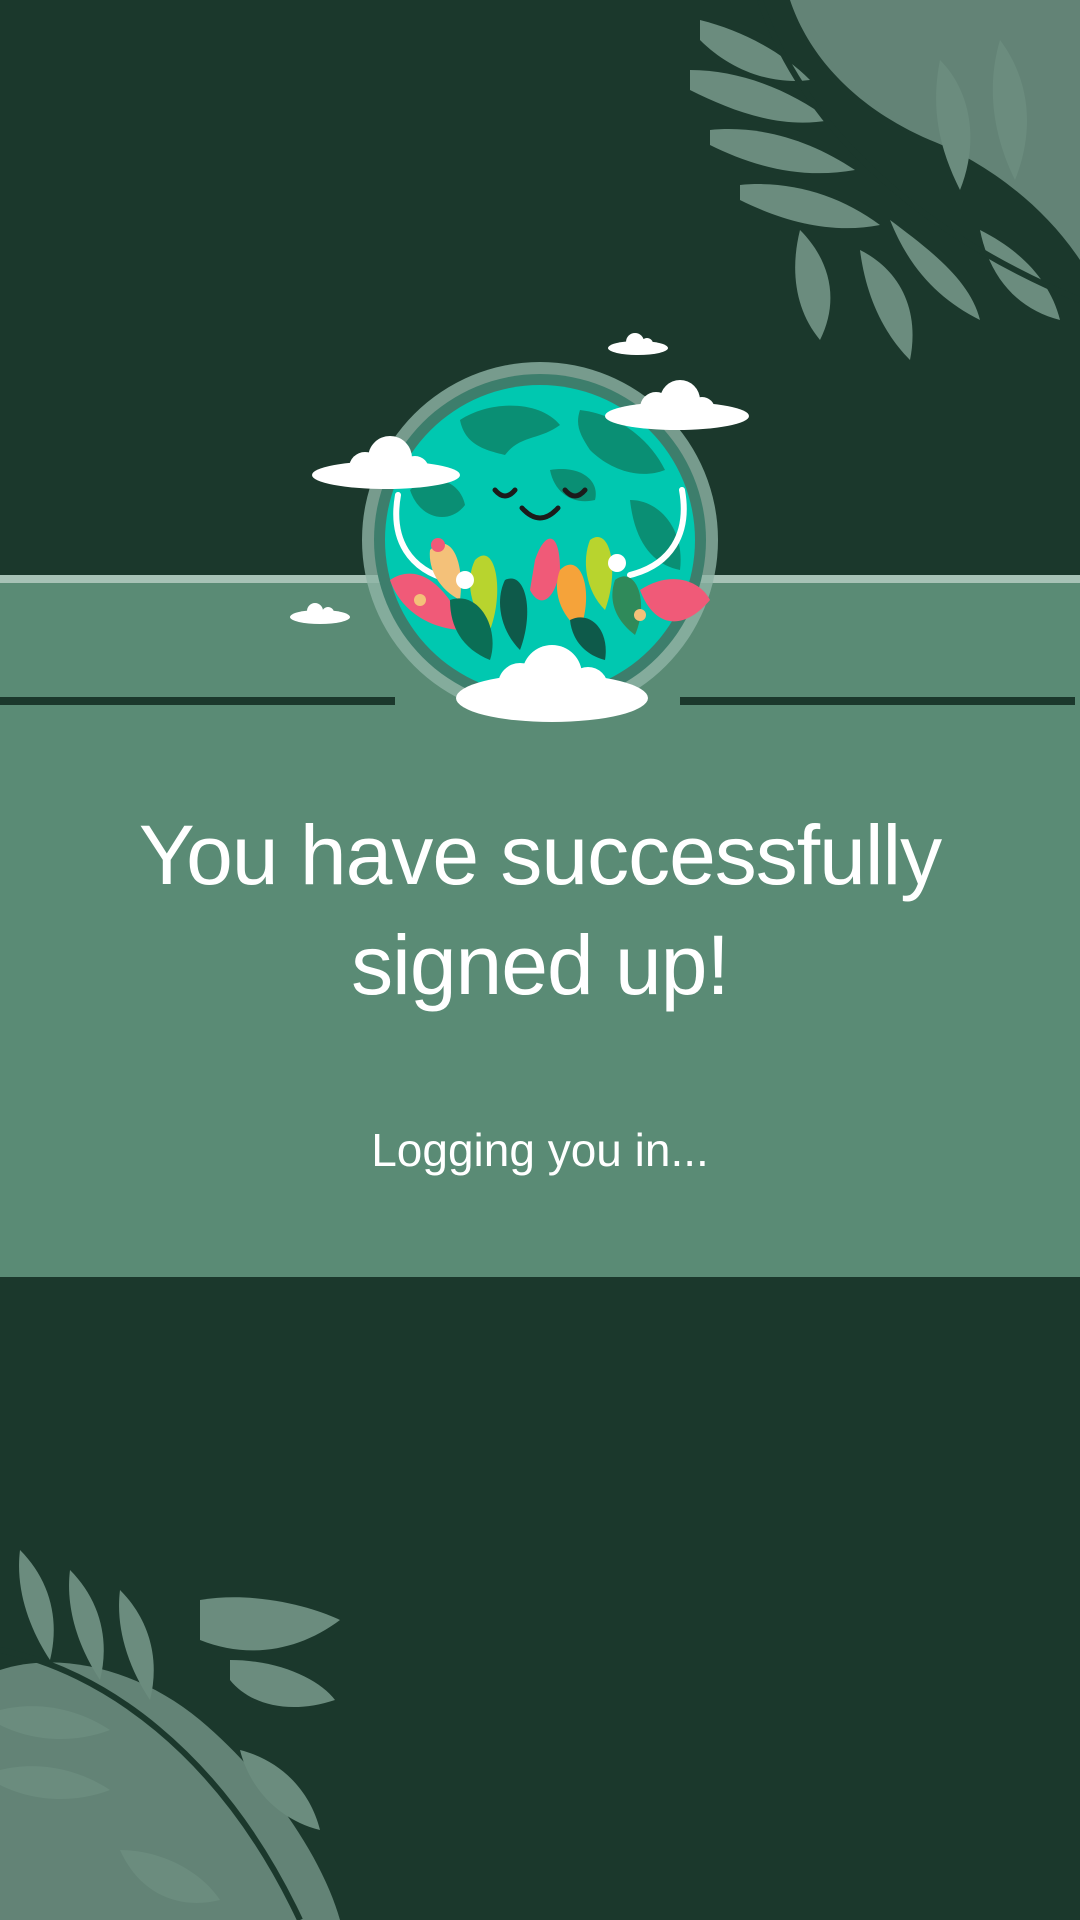 The height and width of the screenshot is (1920, 1080). What do you see at coordinates (519, 527) in the screenshot?
I see `earth-meditating-illustration-icon` at bounding box center [519, 527].